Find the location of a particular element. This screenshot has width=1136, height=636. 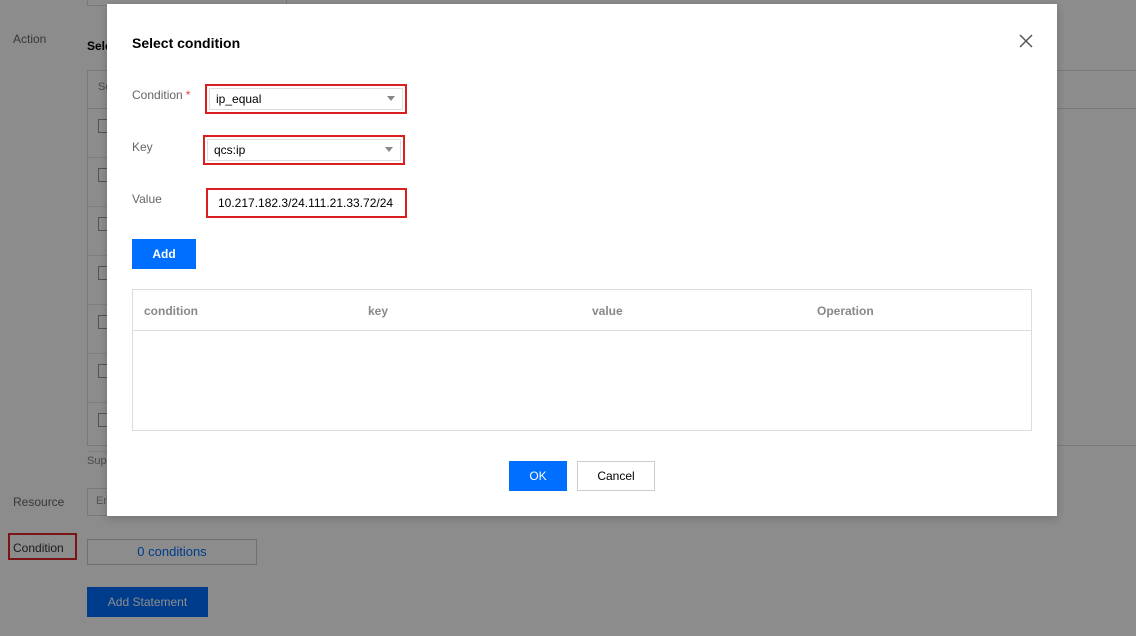

condition-select: ip_equal is located at coordinates (306, 99).